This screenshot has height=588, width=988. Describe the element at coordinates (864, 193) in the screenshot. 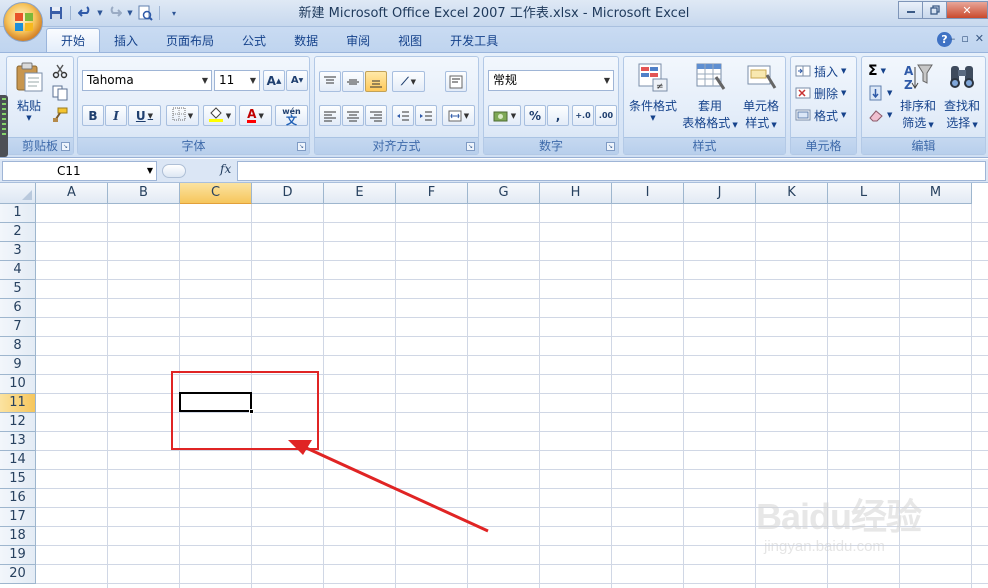

I see `column-header: L` at that location.